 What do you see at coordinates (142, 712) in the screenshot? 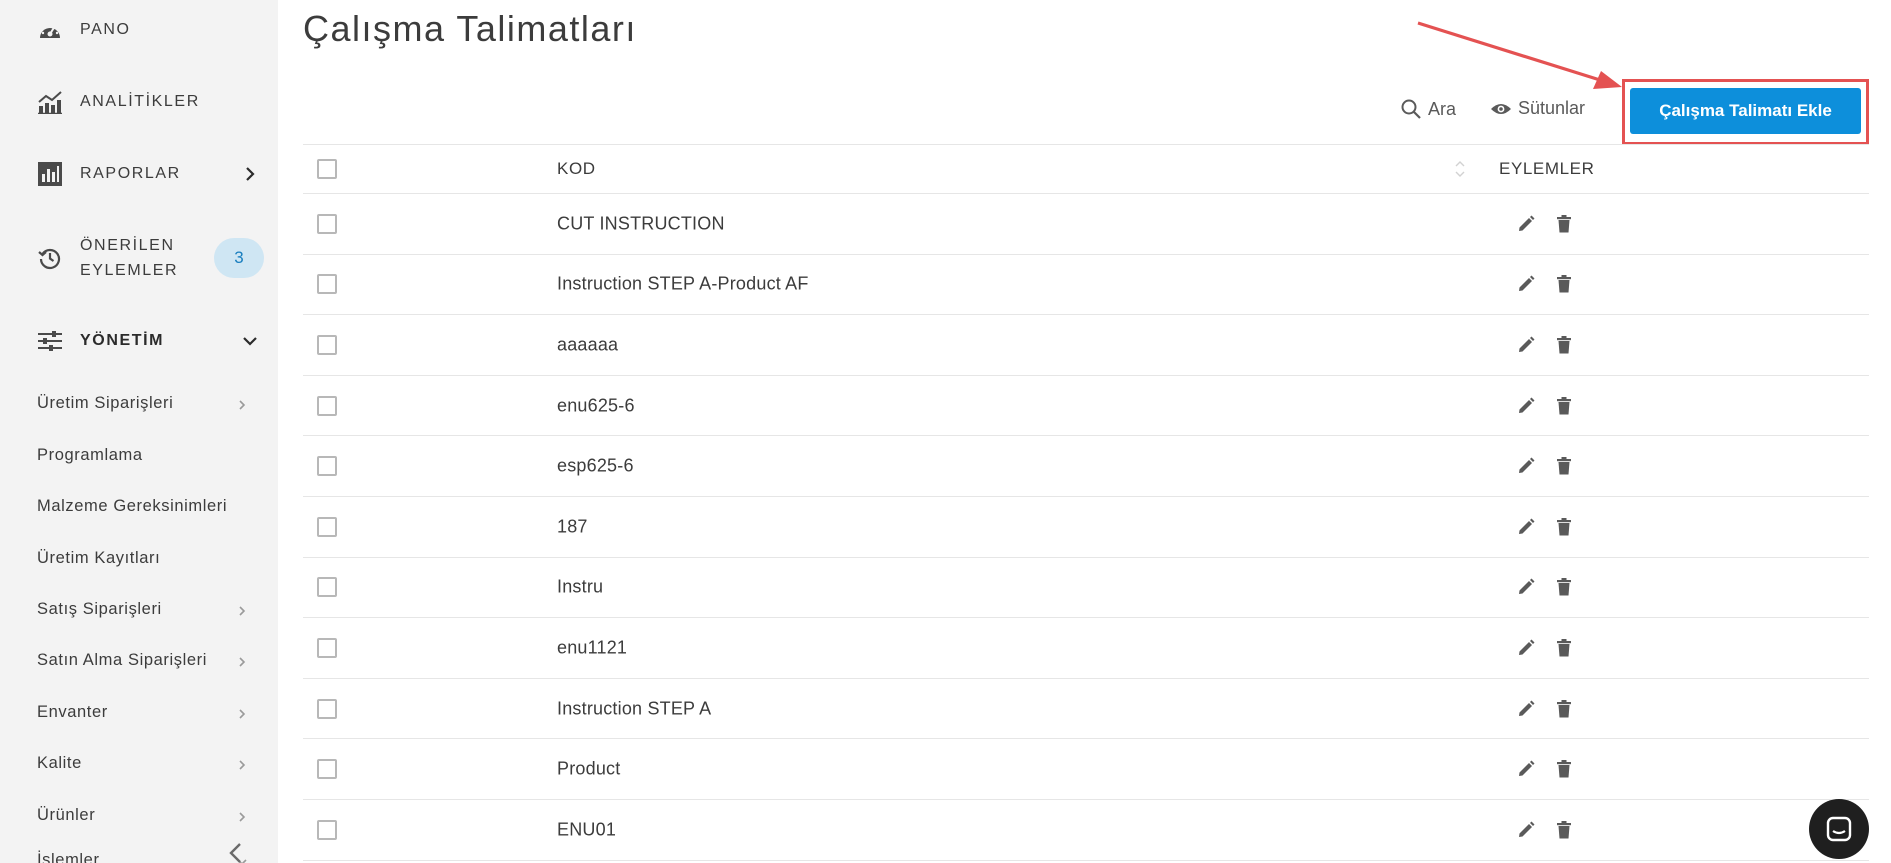
I see `sub-item-envanter: Envanter` at bounding box center [142, 712].